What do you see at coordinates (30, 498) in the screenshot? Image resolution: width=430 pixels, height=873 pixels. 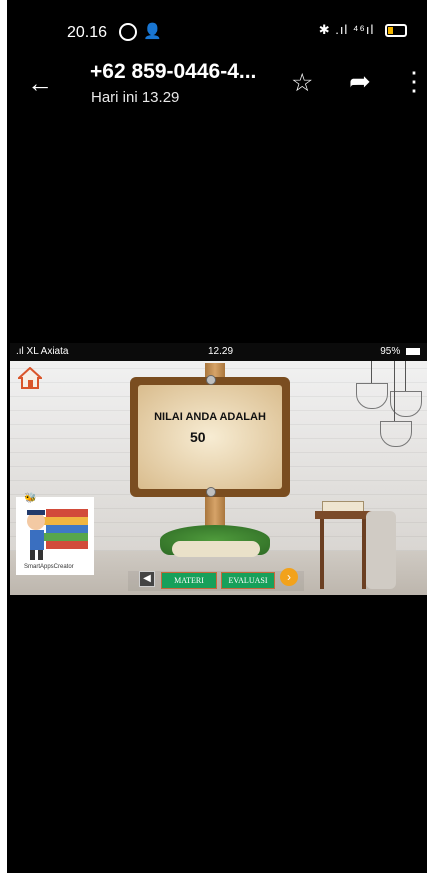 I see `bee-icon: 🐝` at bounding box center [30, 498].